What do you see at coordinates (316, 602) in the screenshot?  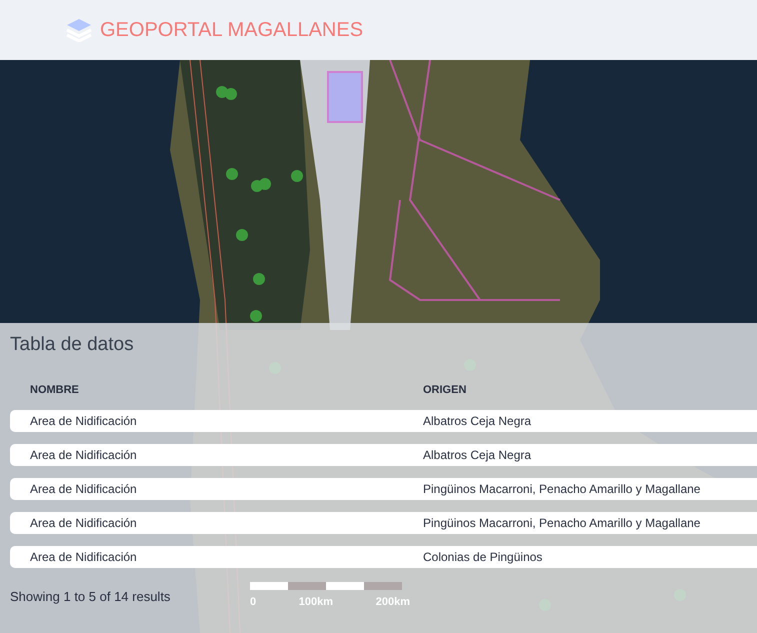 I see `scale-label: 100km` at bounding box center [316, 602].